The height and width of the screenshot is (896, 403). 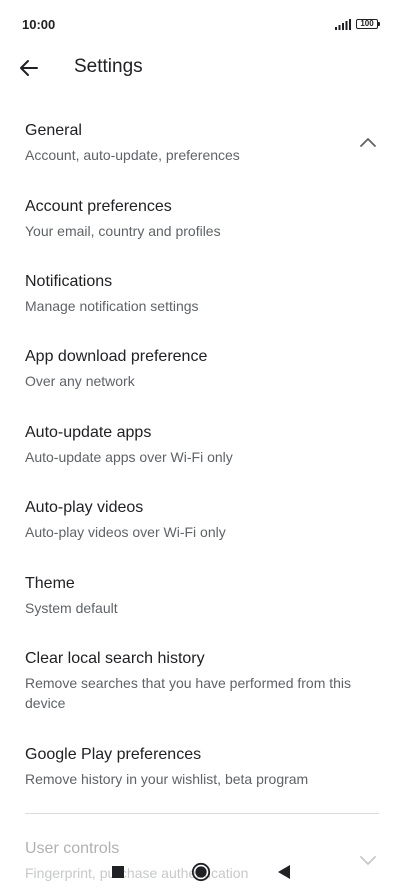 I want to click on app-bar: Settings, so click(x=201, y=68).